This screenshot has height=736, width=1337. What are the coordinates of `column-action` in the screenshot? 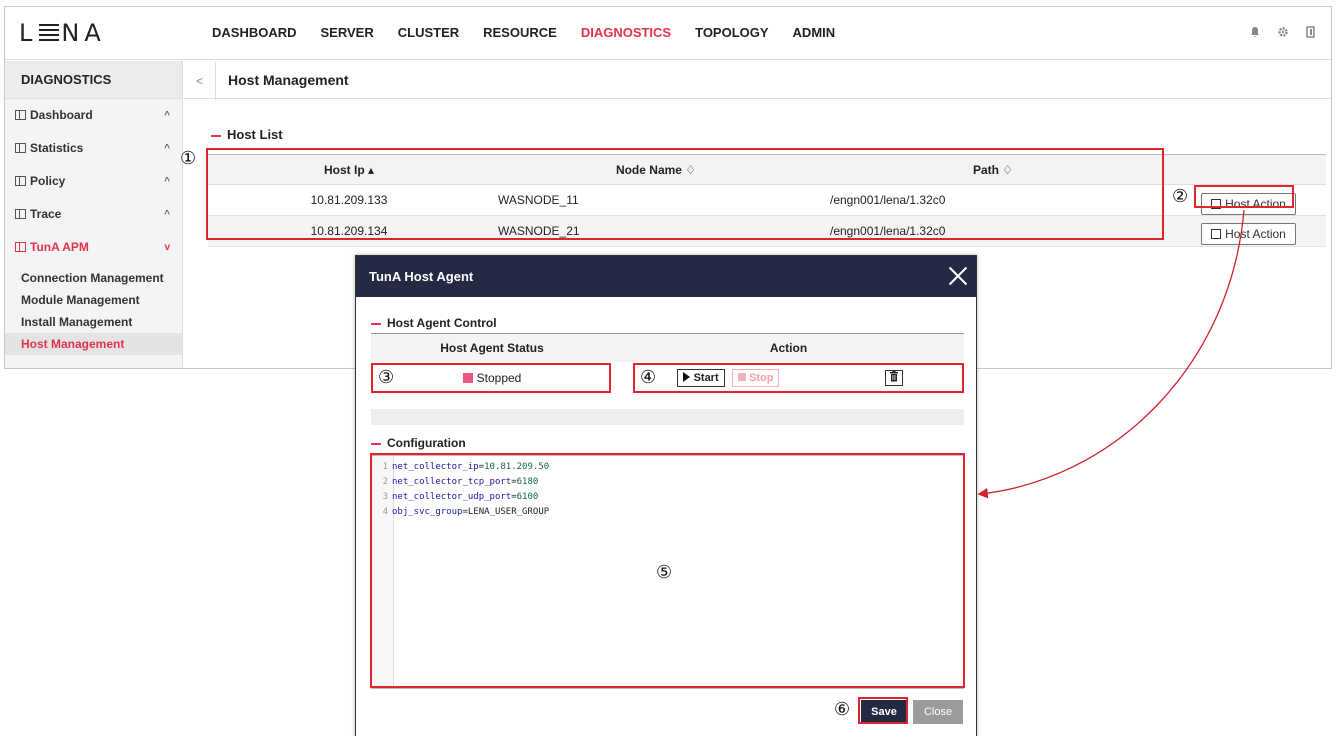 It's located at (1245, 169).